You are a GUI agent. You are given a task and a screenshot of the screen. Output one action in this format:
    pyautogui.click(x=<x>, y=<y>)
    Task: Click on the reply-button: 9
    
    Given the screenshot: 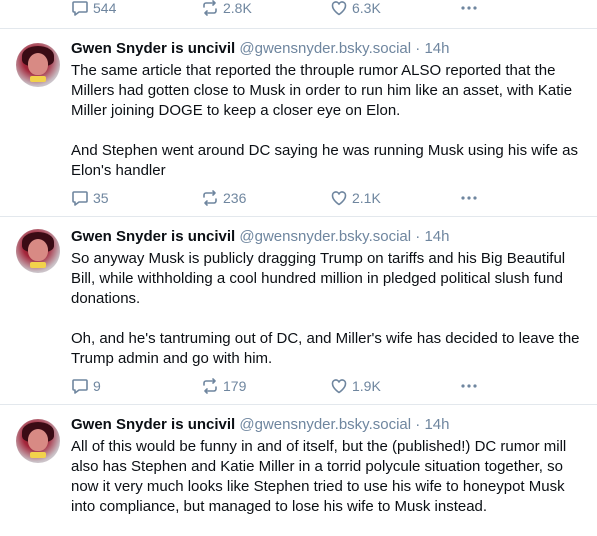 What is the action you would take?
    pyautogui.click(x=86, y=386)
    